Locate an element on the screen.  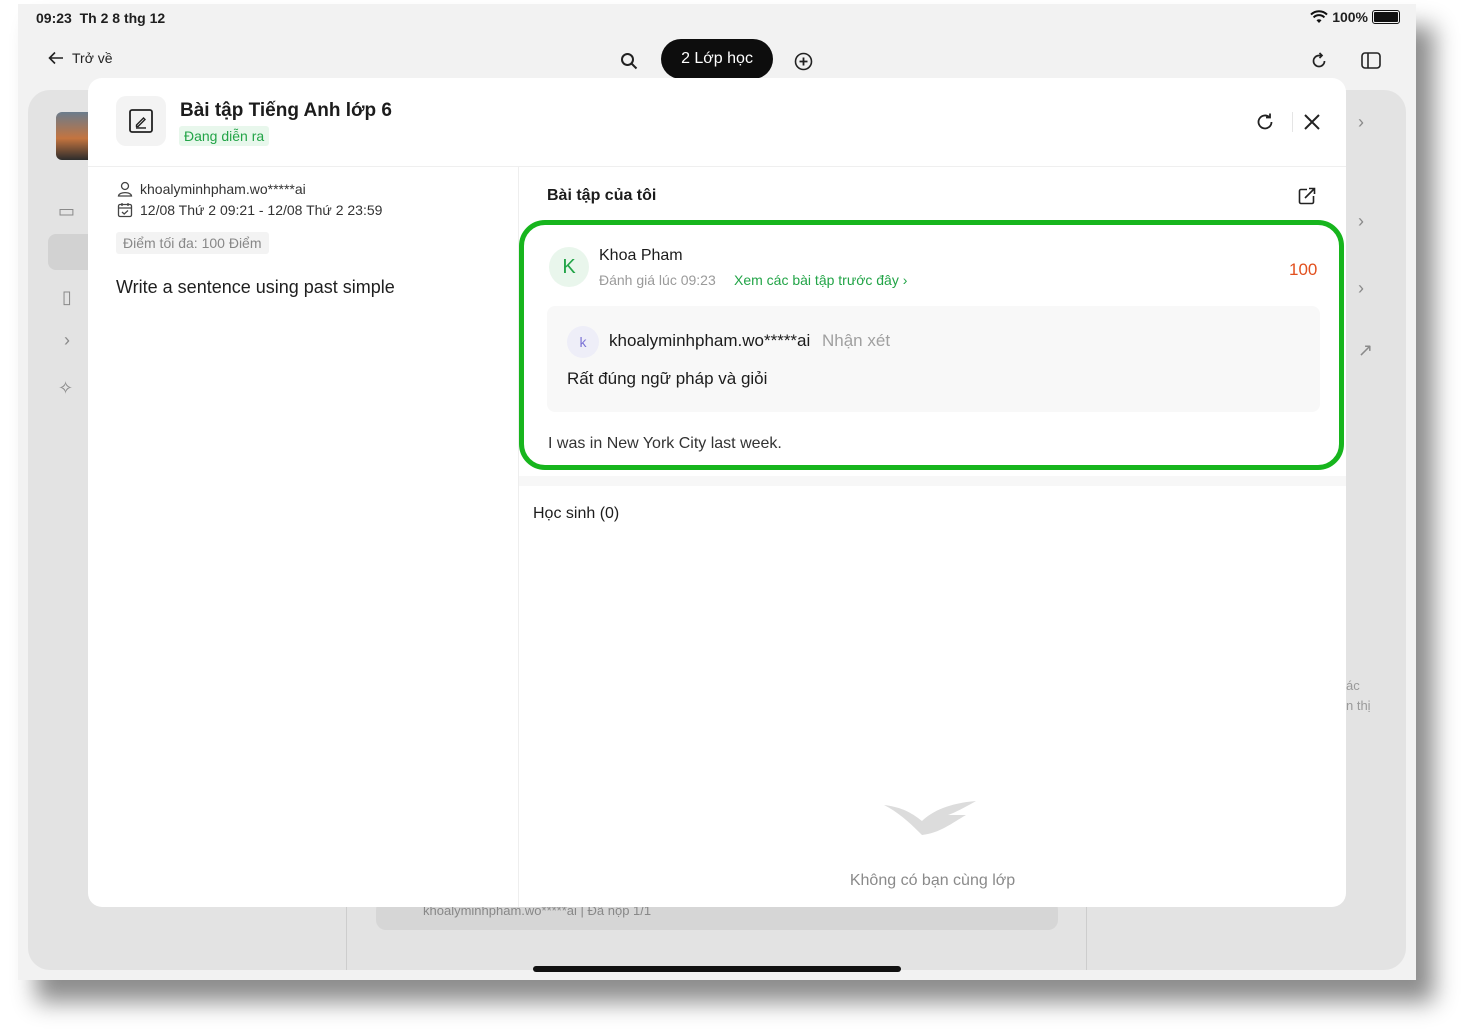
submitted-answer: I was in New York City last week. is located at coordinates (665, 443).